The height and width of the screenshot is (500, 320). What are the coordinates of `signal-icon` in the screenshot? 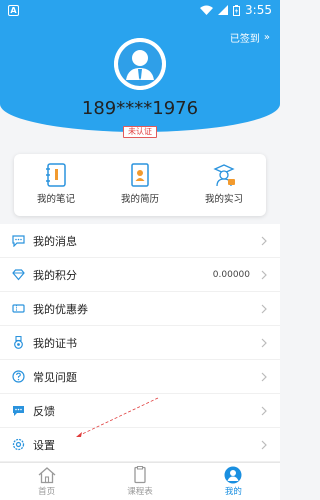 It's located at (223, 10).